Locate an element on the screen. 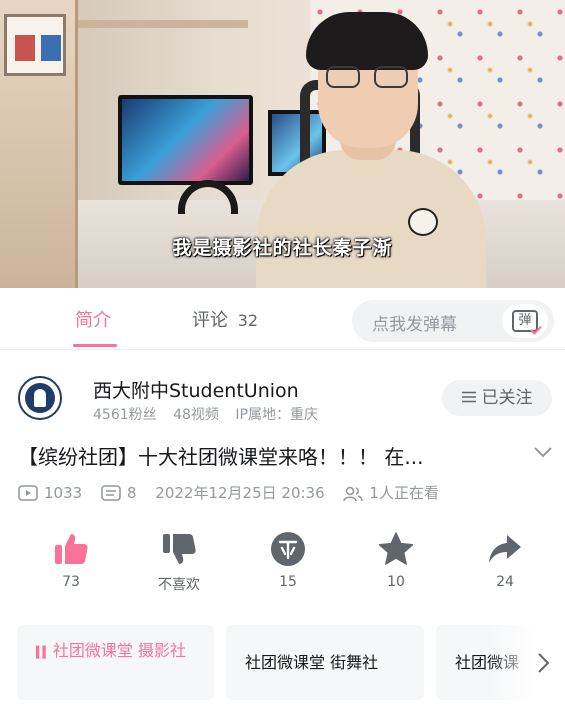 The image size is (565, 708). danmaku-input: 点我发弹幕 弹 is located at coordinates (453, 321).